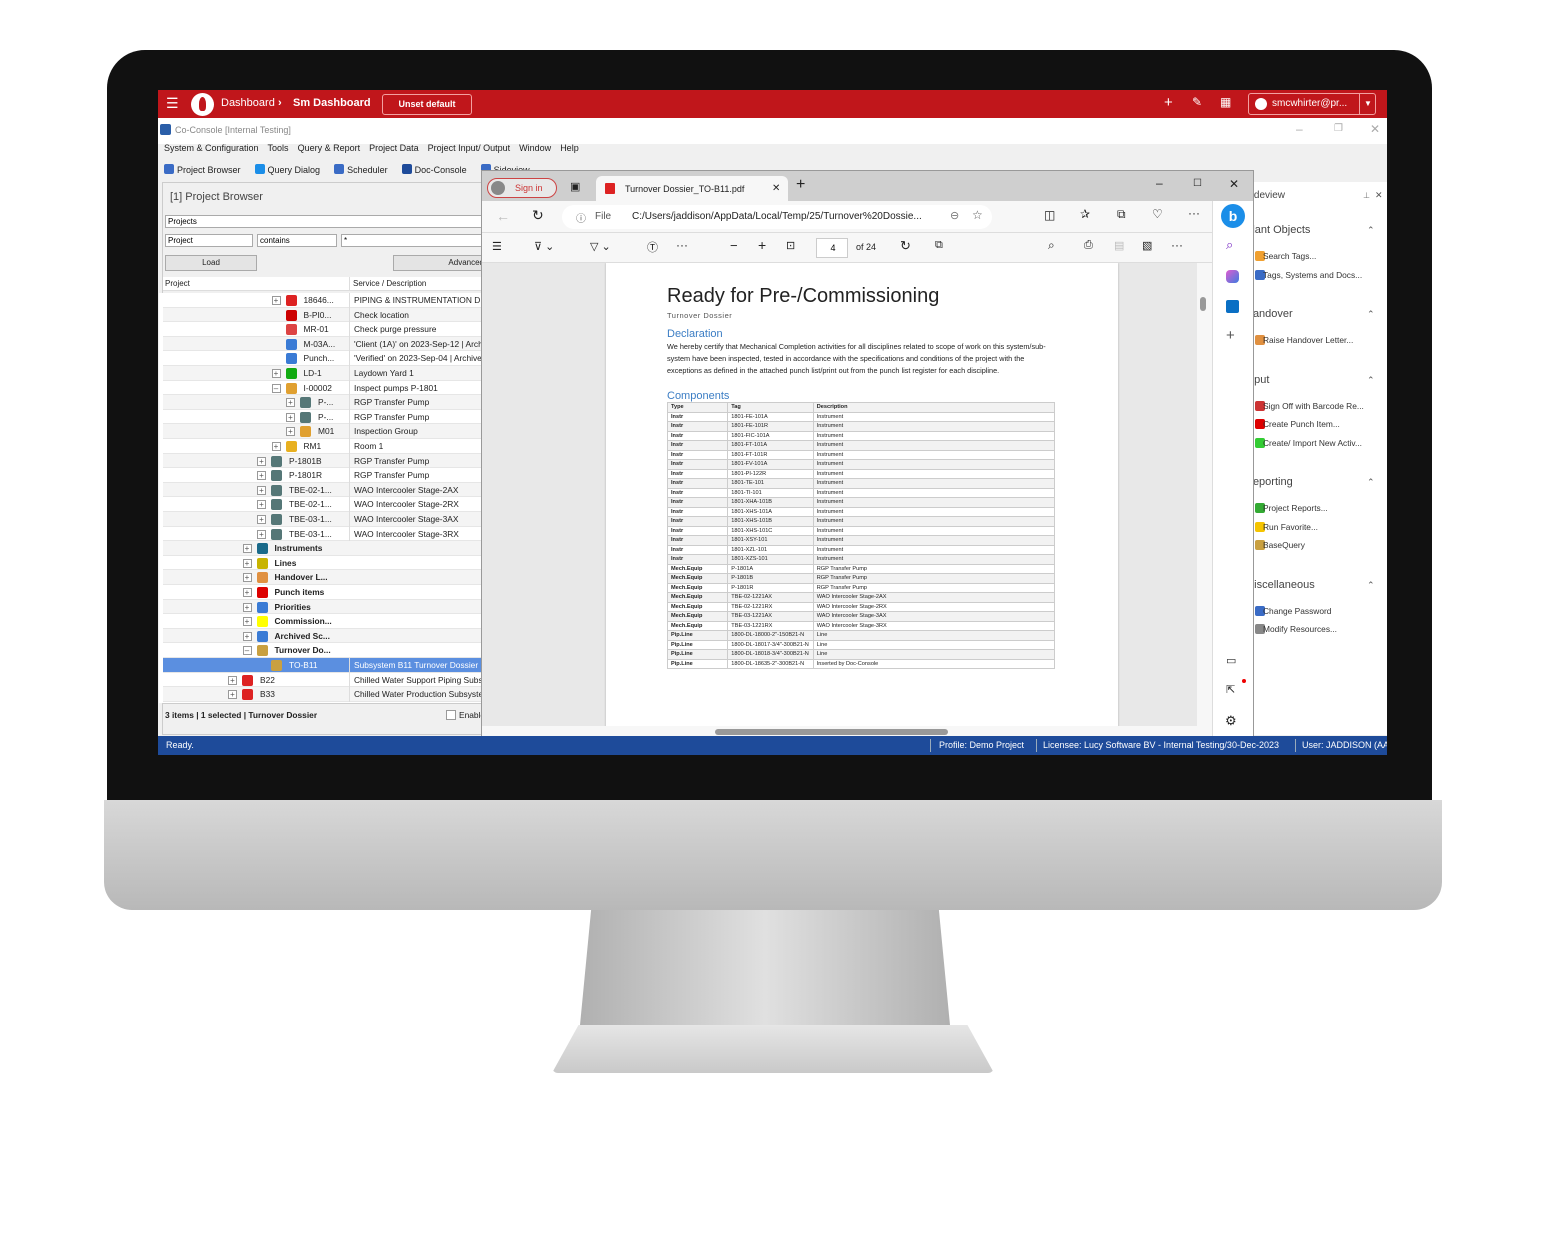  What do you see at coordinates (387, 284) in the screenshot?
I see `column-header-description: Service / Description` at bounding box center [387, 284].